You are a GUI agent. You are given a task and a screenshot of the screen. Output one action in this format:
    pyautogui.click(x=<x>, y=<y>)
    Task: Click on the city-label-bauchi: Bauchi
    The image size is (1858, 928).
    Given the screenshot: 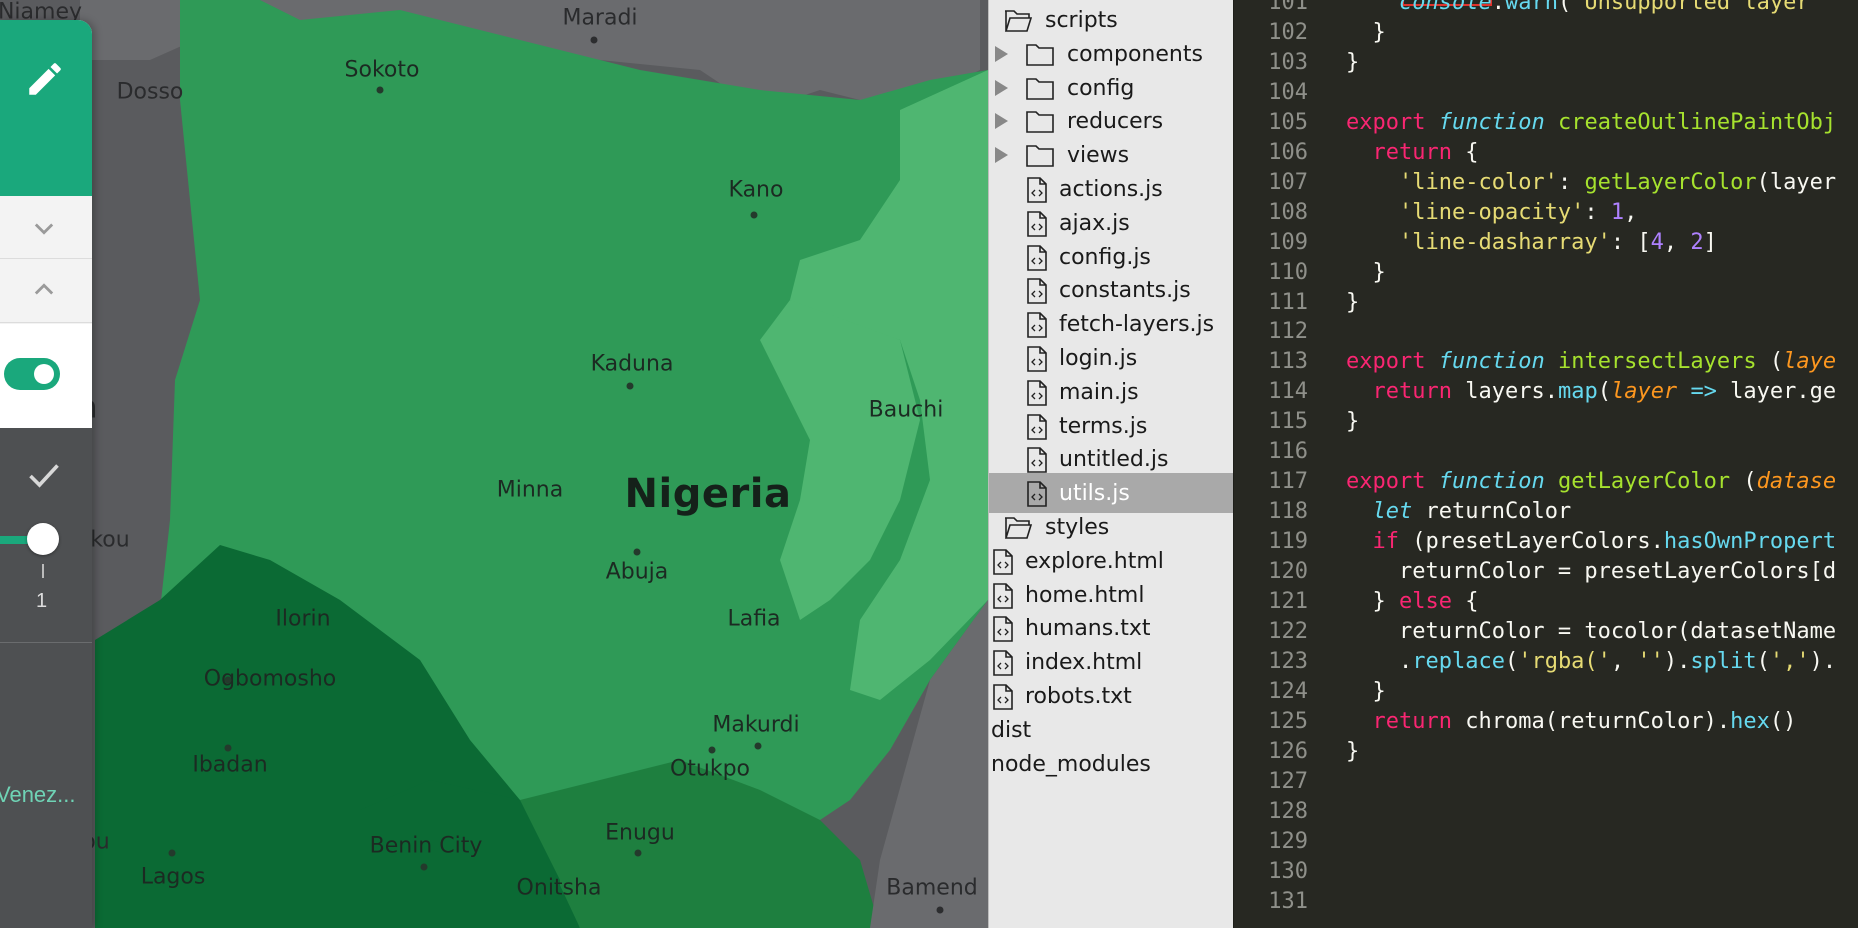 What is the action you would take?
    pyautogui.click(x=906, y=410)
    